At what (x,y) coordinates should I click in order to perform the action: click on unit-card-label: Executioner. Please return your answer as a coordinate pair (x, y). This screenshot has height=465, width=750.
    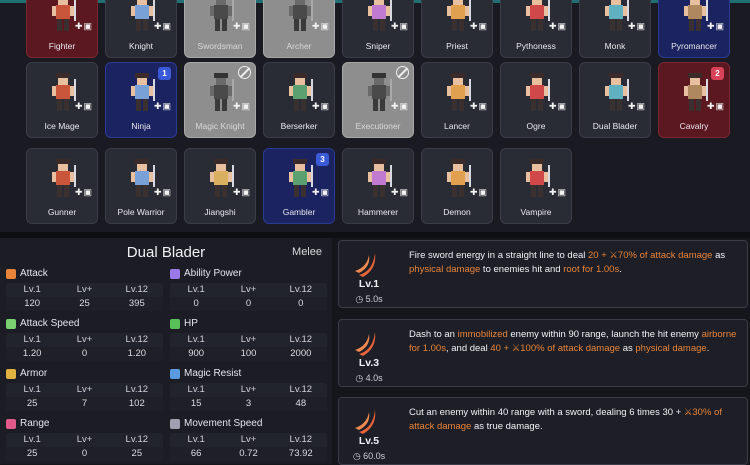
    Looking at the image, I should click on (378, 126).